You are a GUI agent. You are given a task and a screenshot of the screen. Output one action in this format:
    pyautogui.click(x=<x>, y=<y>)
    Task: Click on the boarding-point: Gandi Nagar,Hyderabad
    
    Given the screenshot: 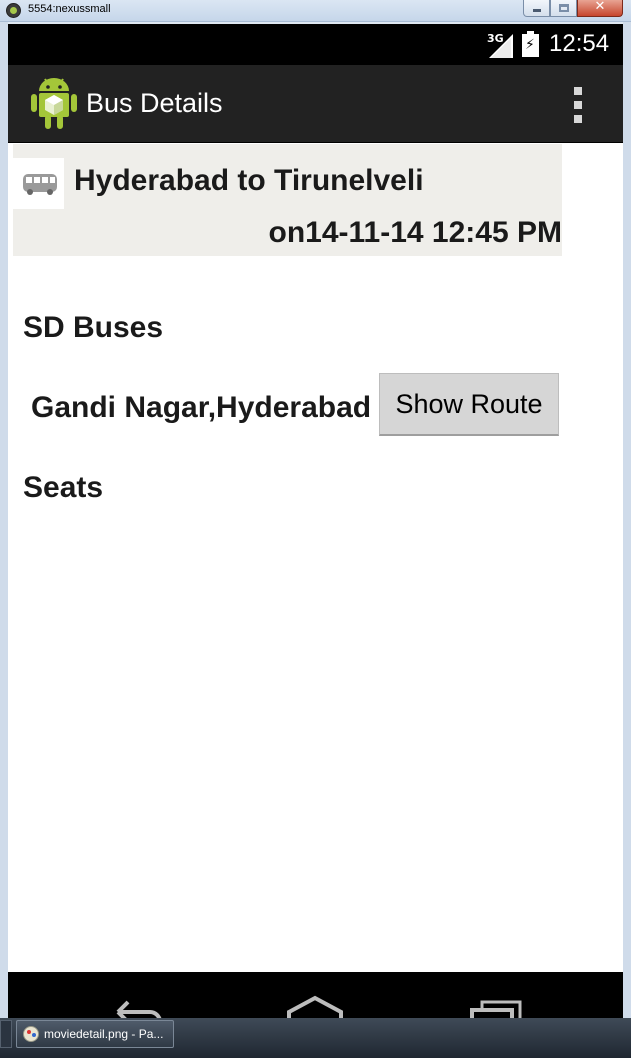 What is the action you would take?
    pyautogui.click(x=201, y=407)
    